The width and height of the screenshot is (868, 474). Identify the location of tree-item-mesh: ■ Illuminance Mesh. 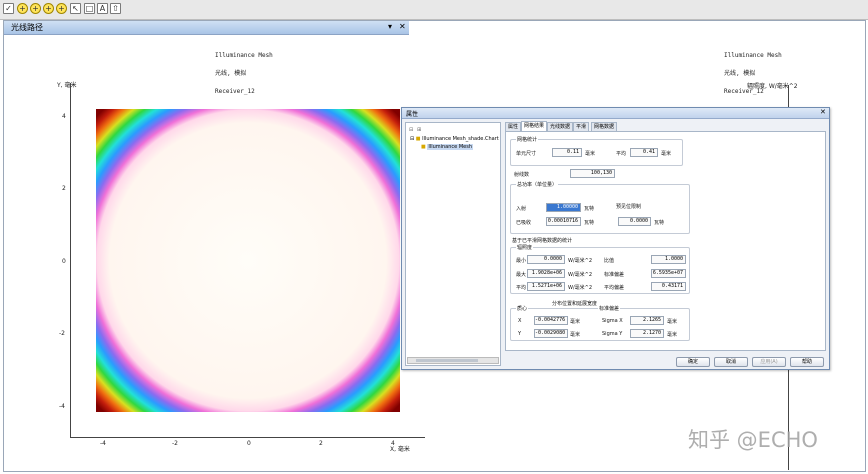
(447, 147).